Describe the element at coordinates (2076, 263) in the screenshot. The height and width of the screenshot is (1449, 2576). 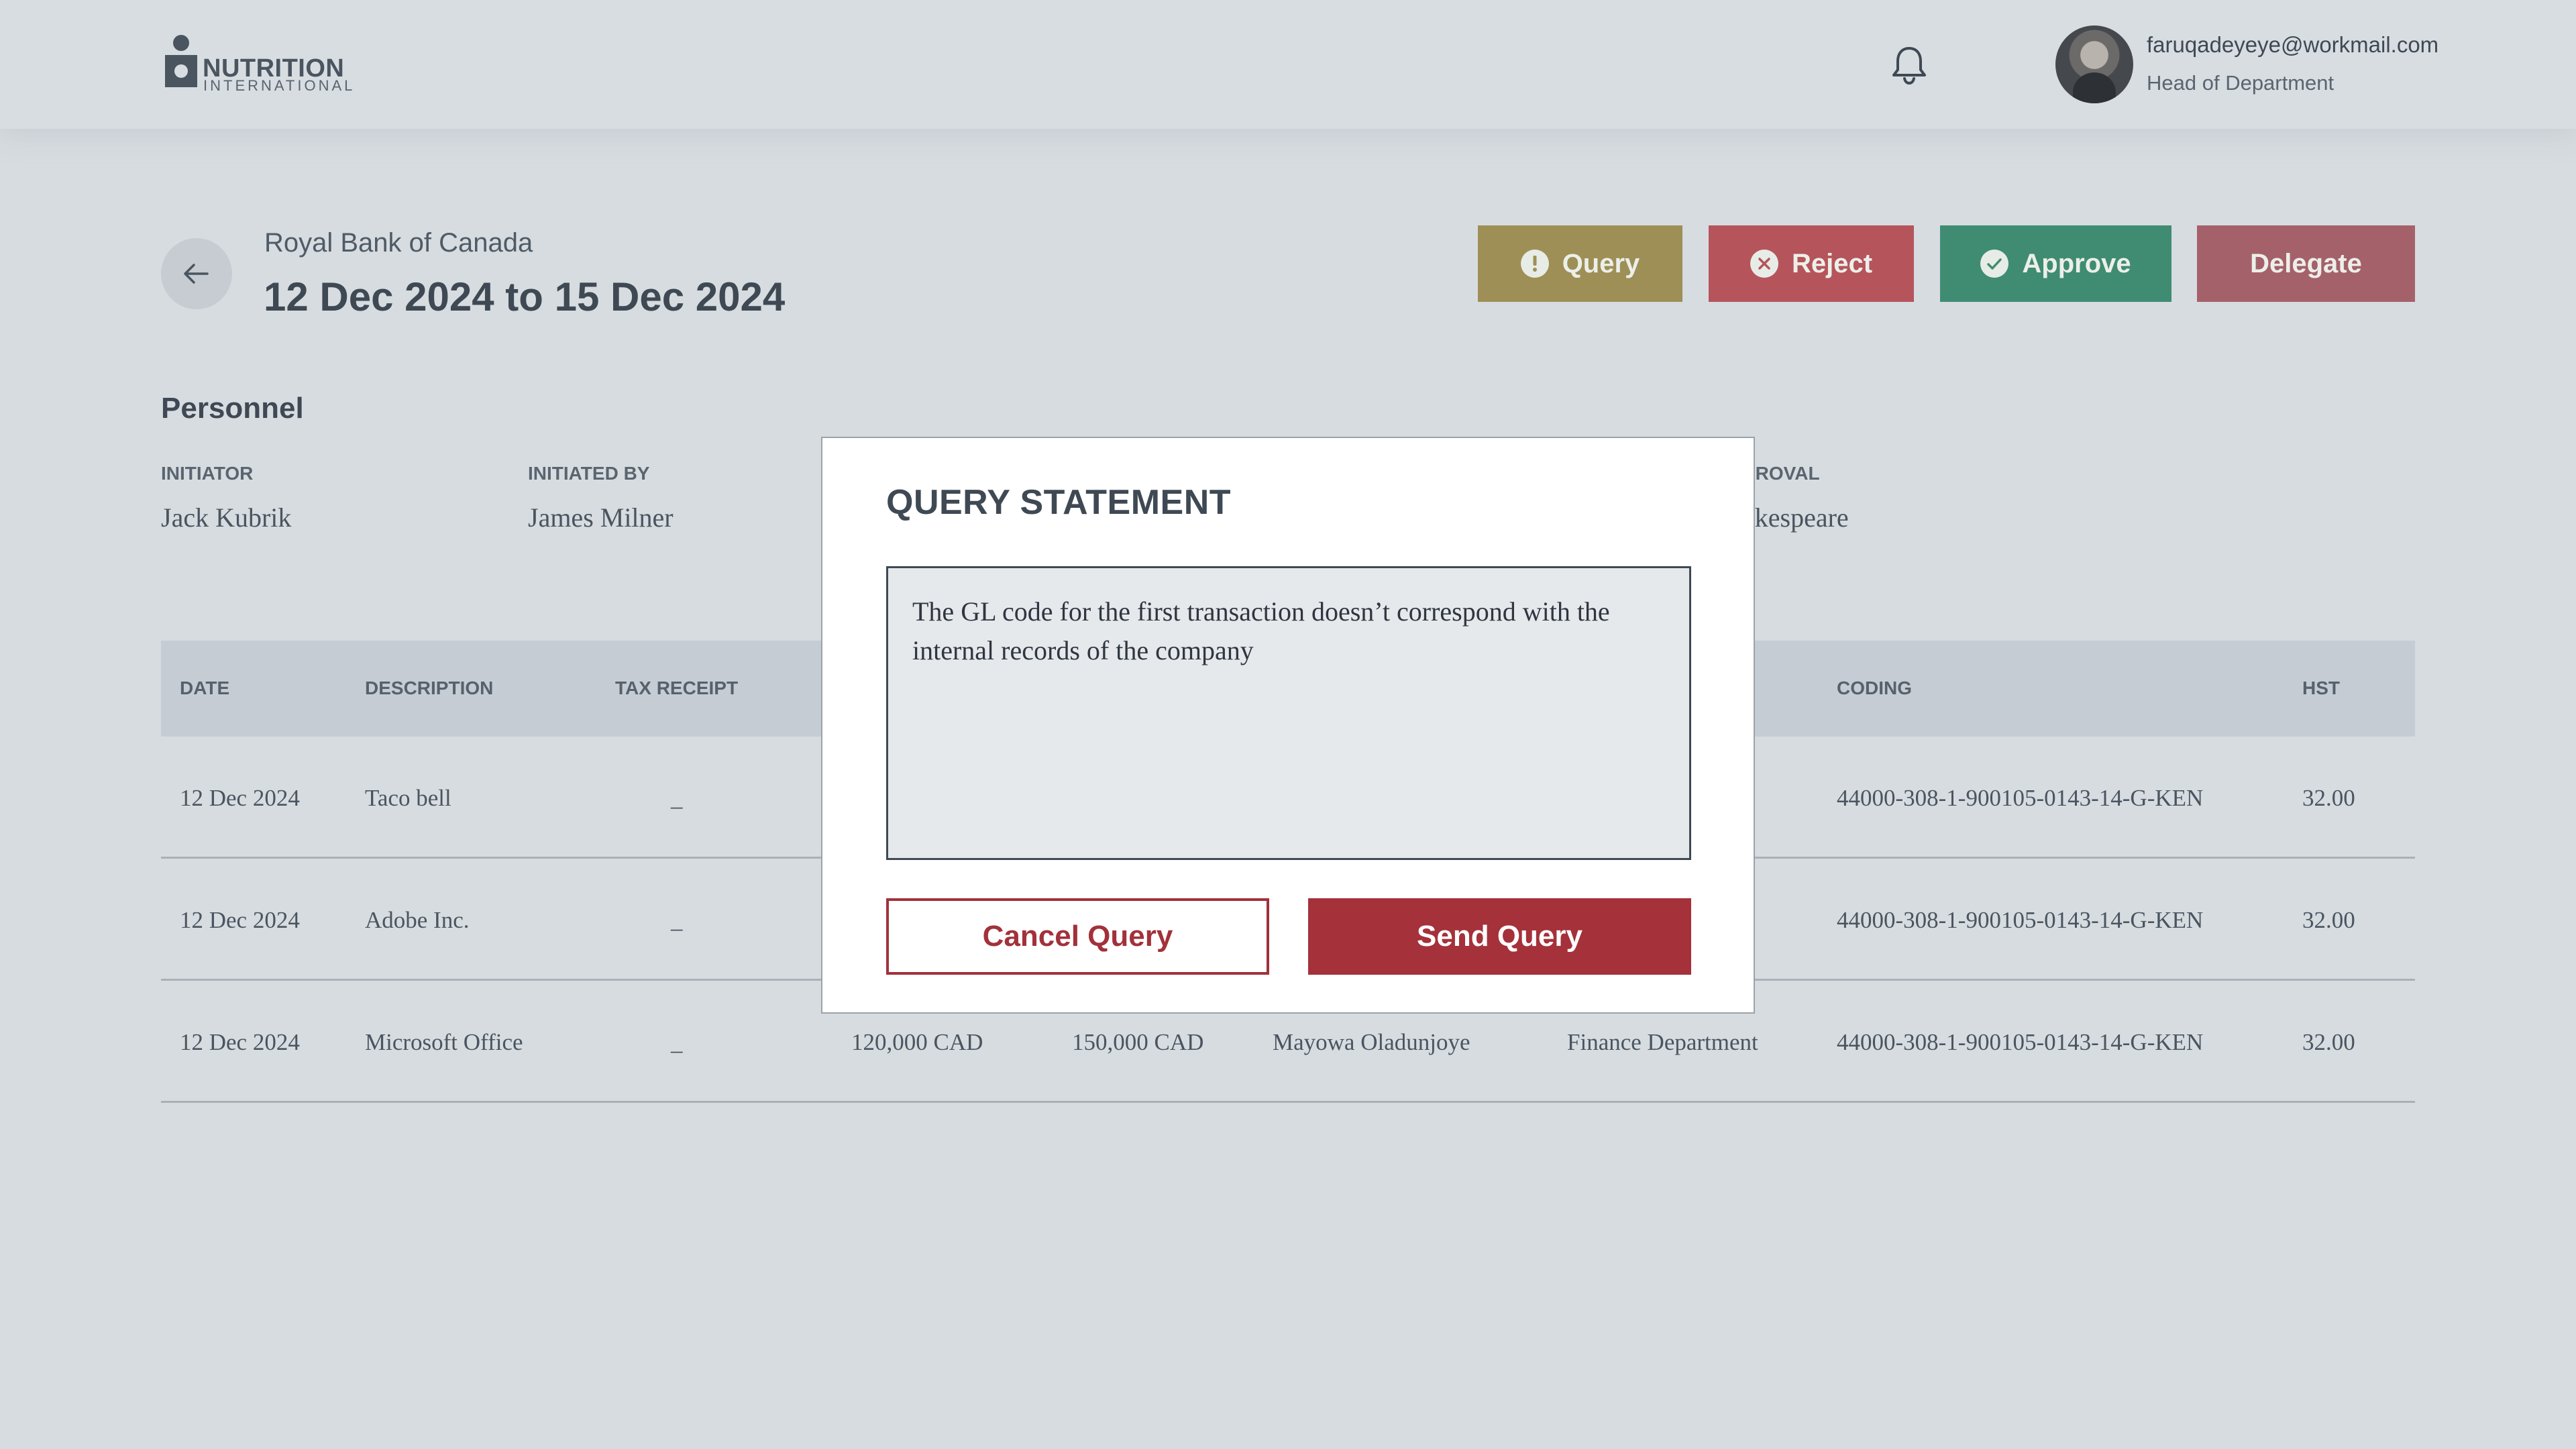
I see `approve-button-label: Approve` at that location.